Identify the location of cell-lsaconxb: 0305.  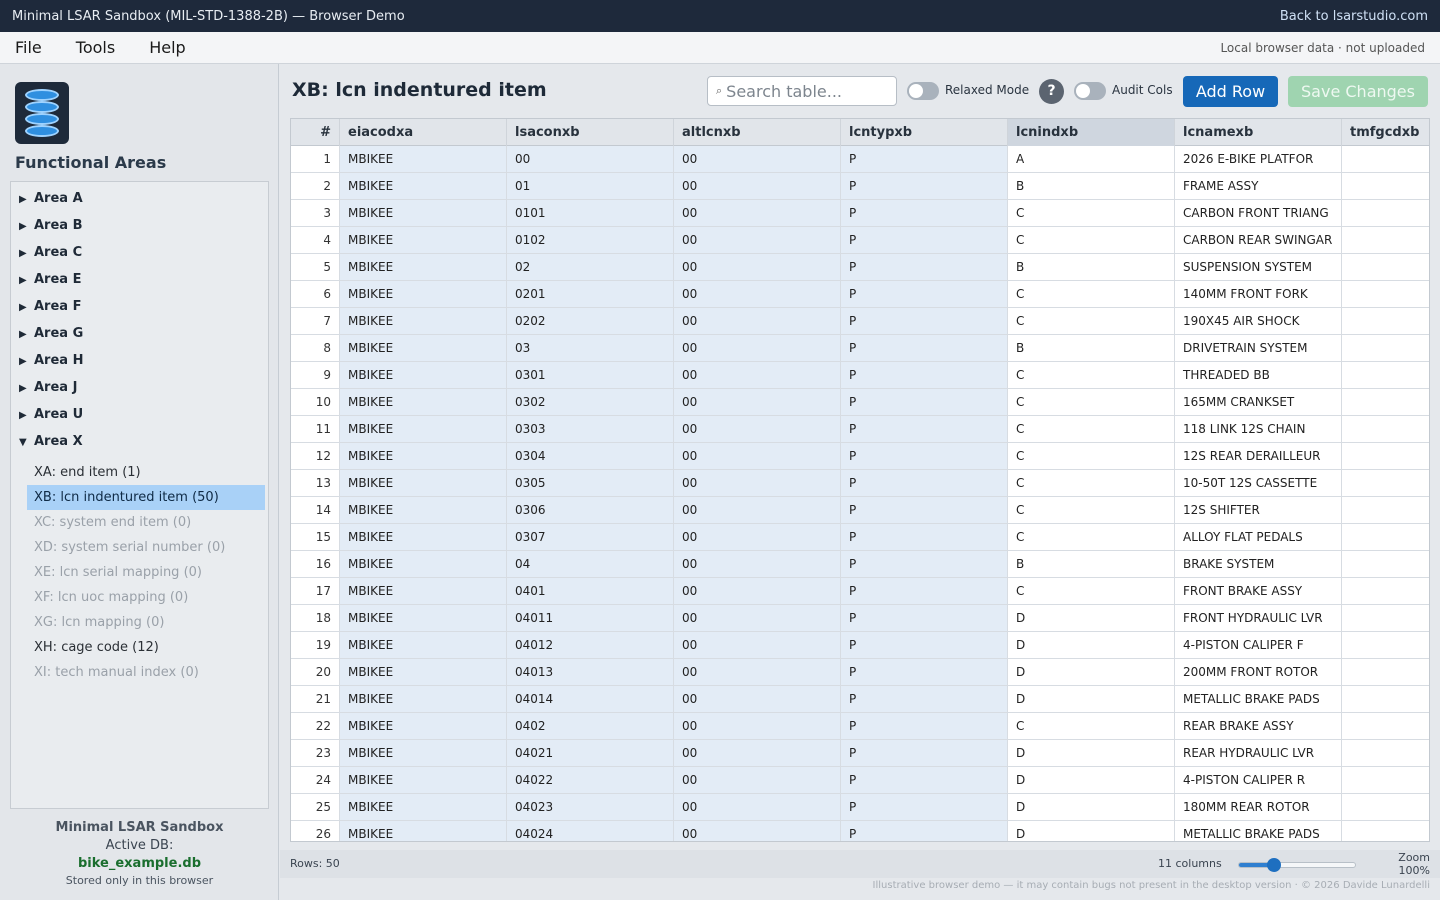
(590, 483).